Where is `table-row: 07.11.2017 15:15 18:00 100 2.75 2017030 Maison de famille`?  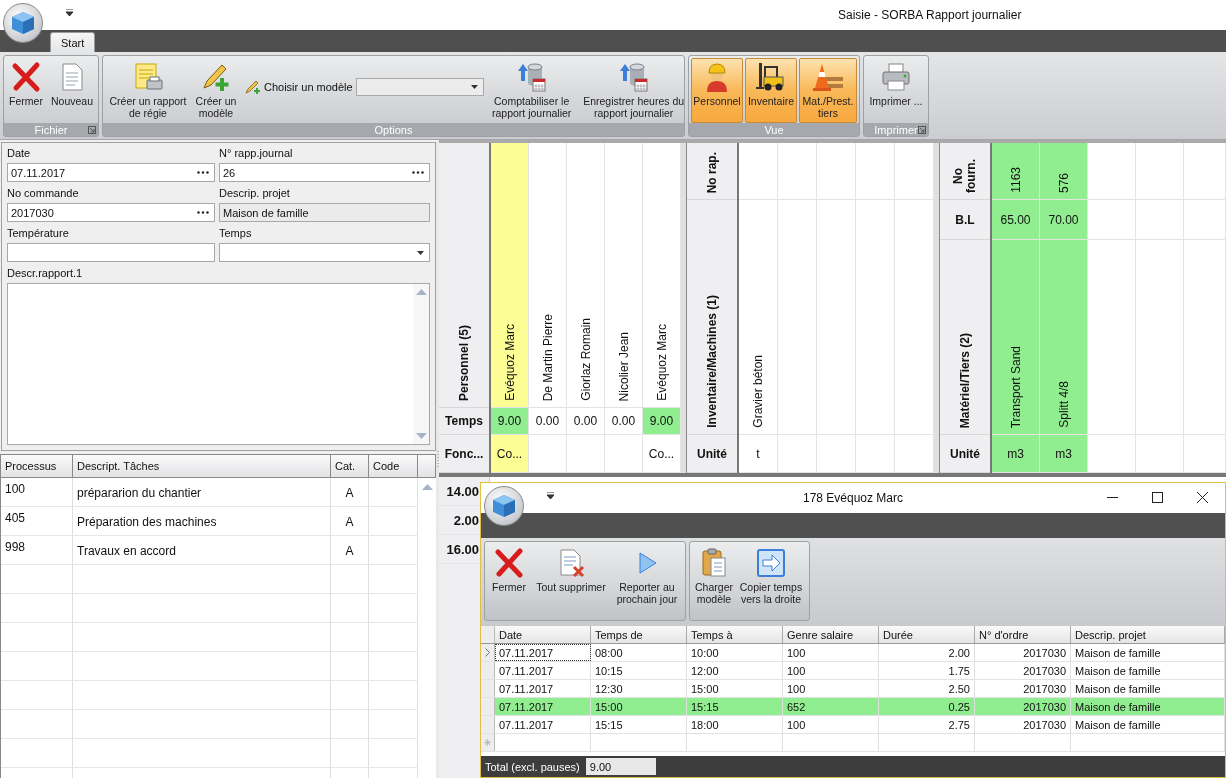
table-row: 07.11.2017 15:15 18:00 100 2.75 2017030 Maison de famille is located at coordinates (853, 725).